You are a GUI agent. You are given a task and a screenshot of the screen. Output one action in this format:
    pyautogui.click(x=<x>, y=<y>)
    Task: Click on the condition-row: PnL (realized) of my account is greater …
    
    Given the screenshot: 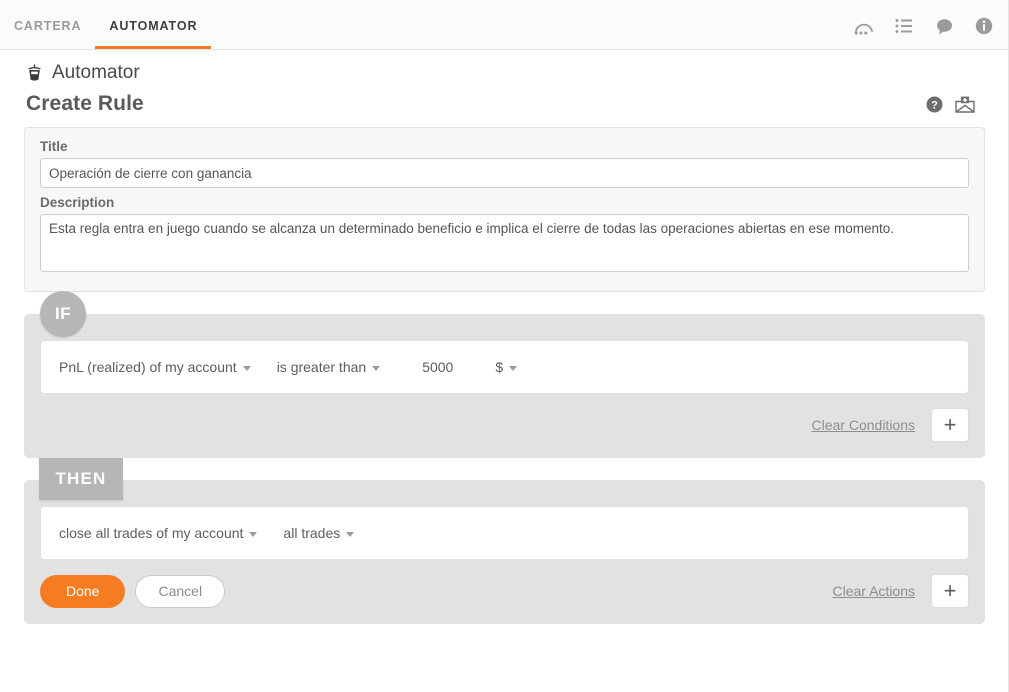 What is the action you would take?
    pyautogui.click(x=504, y=367)
    